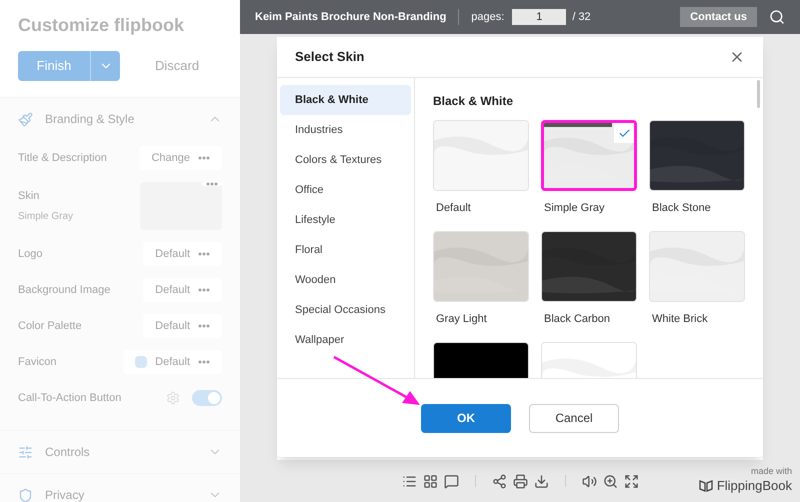 The height and width of the screenshot is (502, 800). Describe the element at coordinates (705, 486) in the screenshot. I see `book-icon` at that location.